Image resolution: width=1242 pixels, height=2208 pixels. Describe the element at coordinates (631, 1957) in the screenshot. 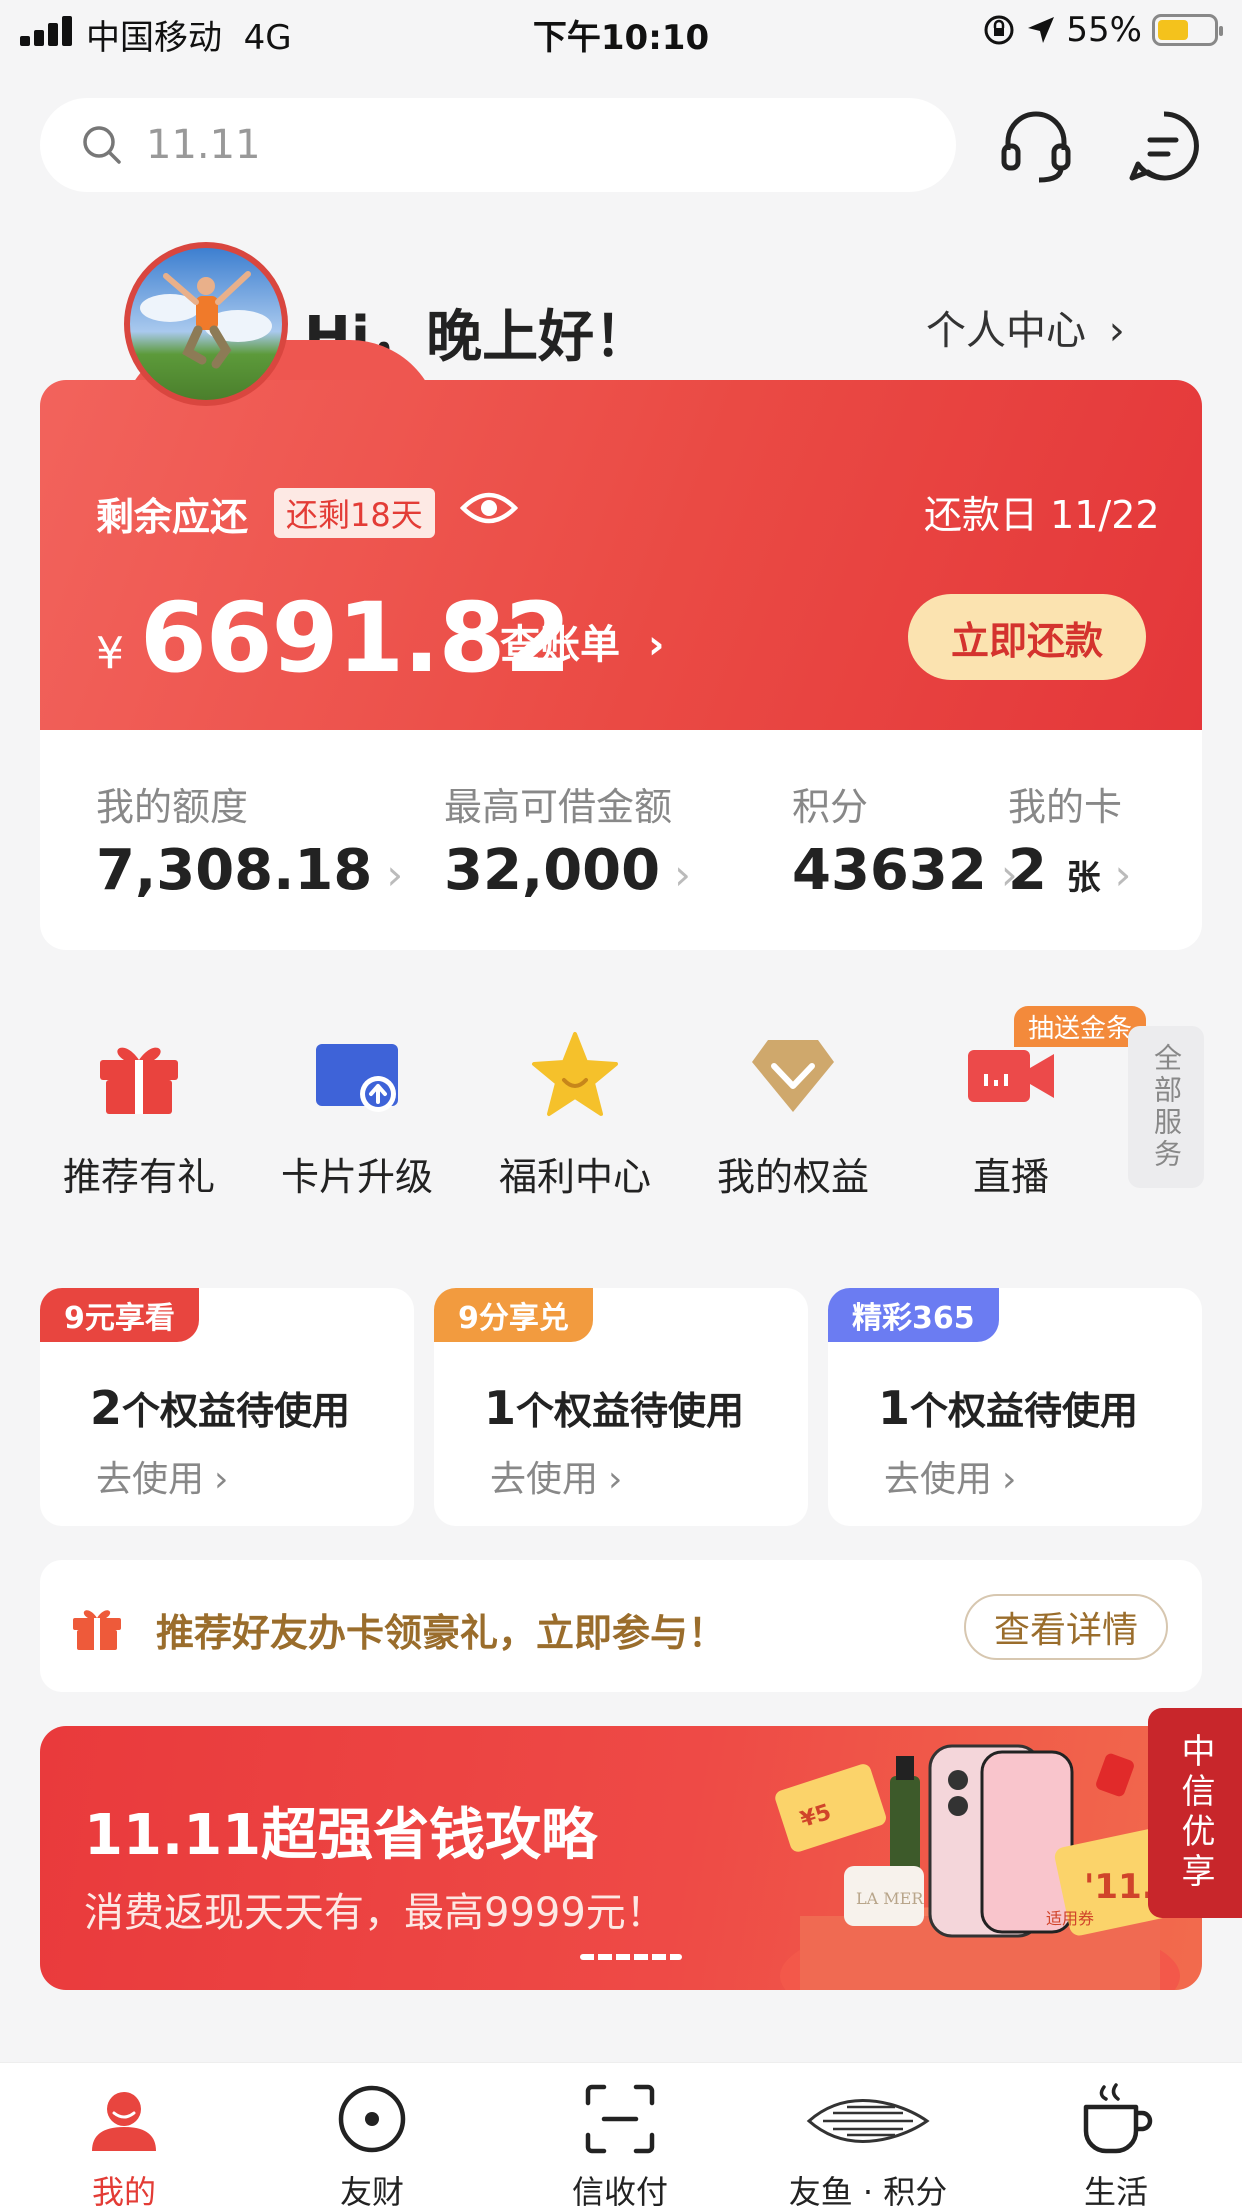

I see `carousel-indicator` at that location.